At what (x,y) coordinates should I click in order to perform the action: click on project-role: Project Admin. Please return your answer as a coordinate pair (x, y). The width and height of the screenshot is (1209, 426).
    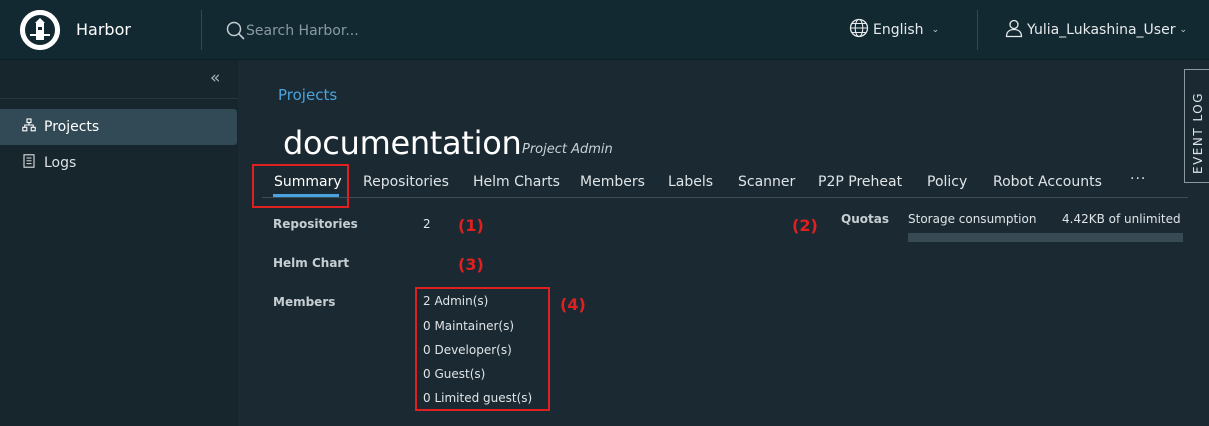
    Looking at the image, I should click on (567, 149).